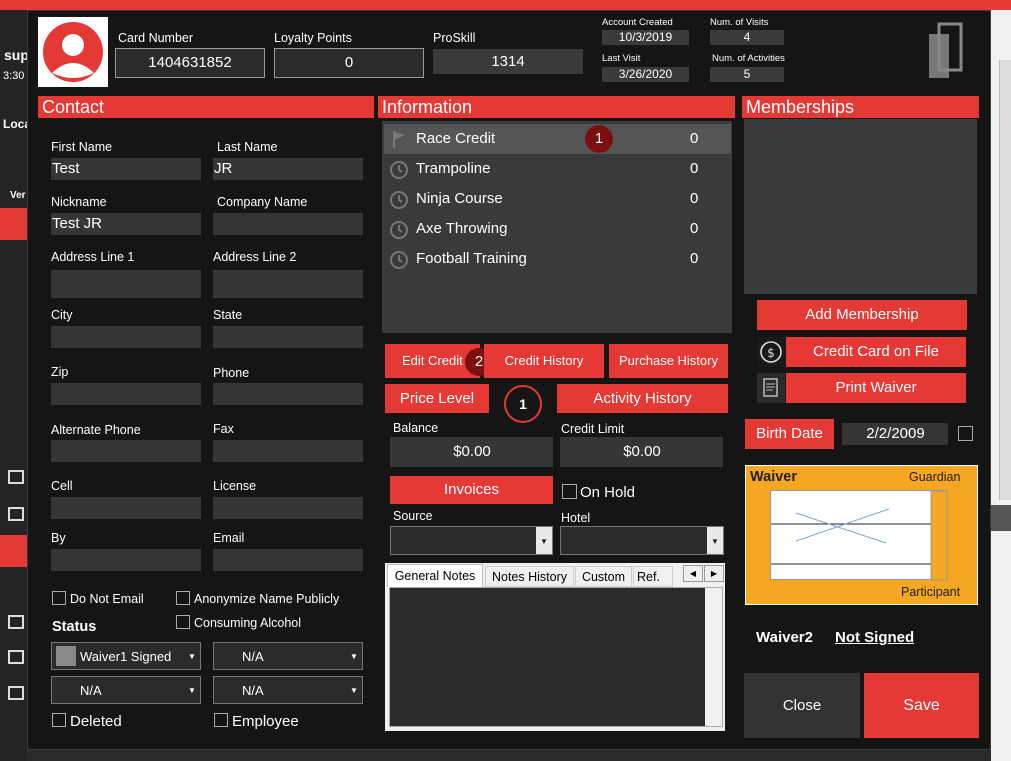 The image size is (1011, 761). Describe the element at coordinates (713, 657) in the screenshot. I see `notes-scrollbar` at that location.